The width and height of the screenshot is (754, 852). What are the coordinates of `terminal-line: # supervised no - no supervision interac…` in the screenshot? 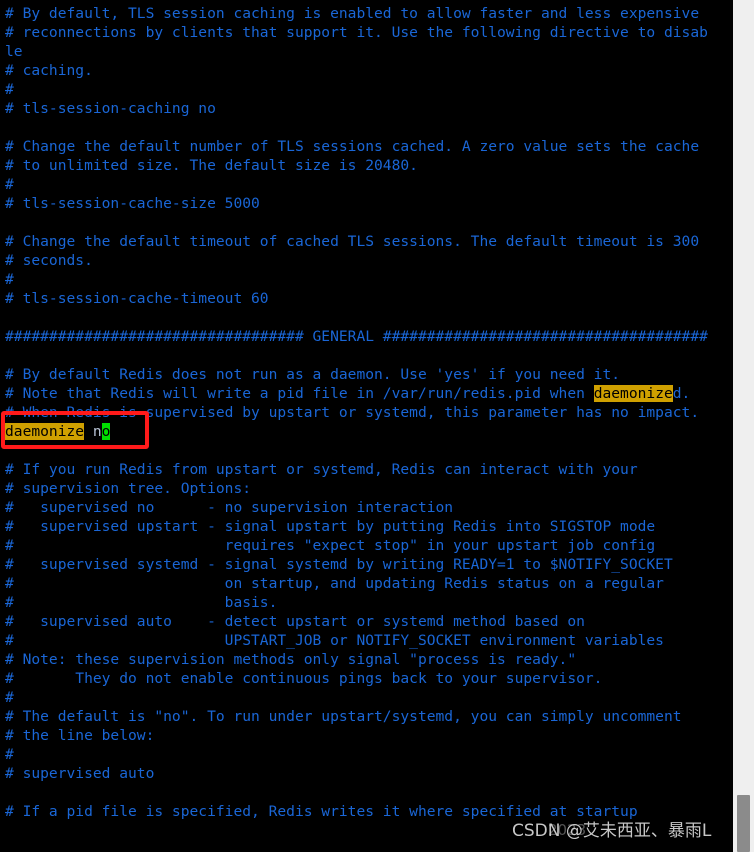 It's located at (366, 507).